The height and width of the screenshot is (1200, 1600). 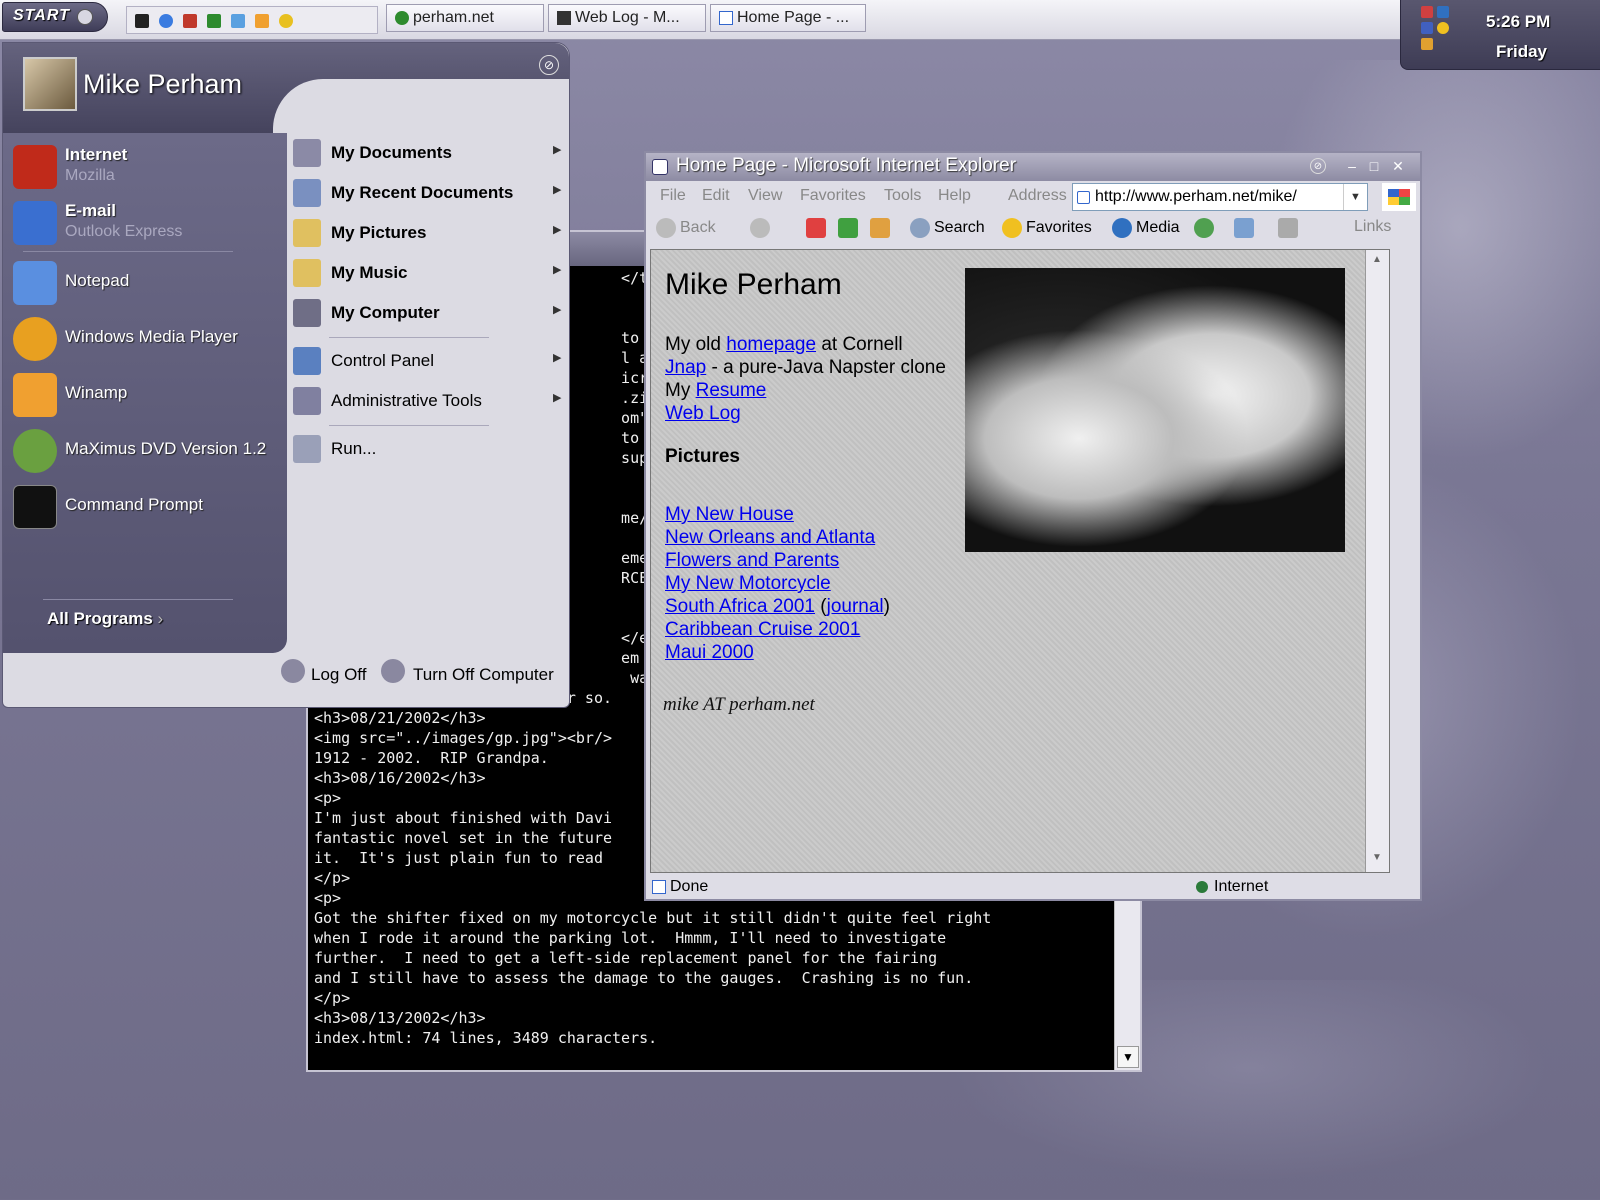 What do you see at coordinates (1398, 166) in the screenshot?
I see `close-icon: ✕` at bounding box center [1398, 166].